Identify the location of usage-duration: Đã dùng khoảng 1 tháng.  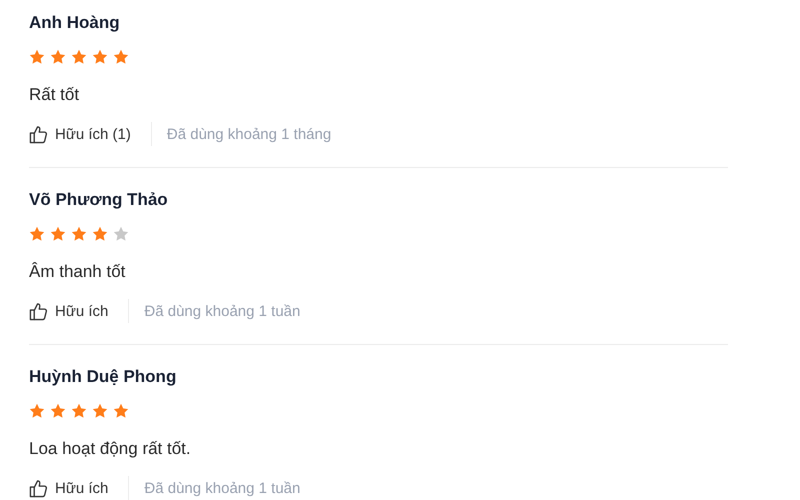
(249, 134).